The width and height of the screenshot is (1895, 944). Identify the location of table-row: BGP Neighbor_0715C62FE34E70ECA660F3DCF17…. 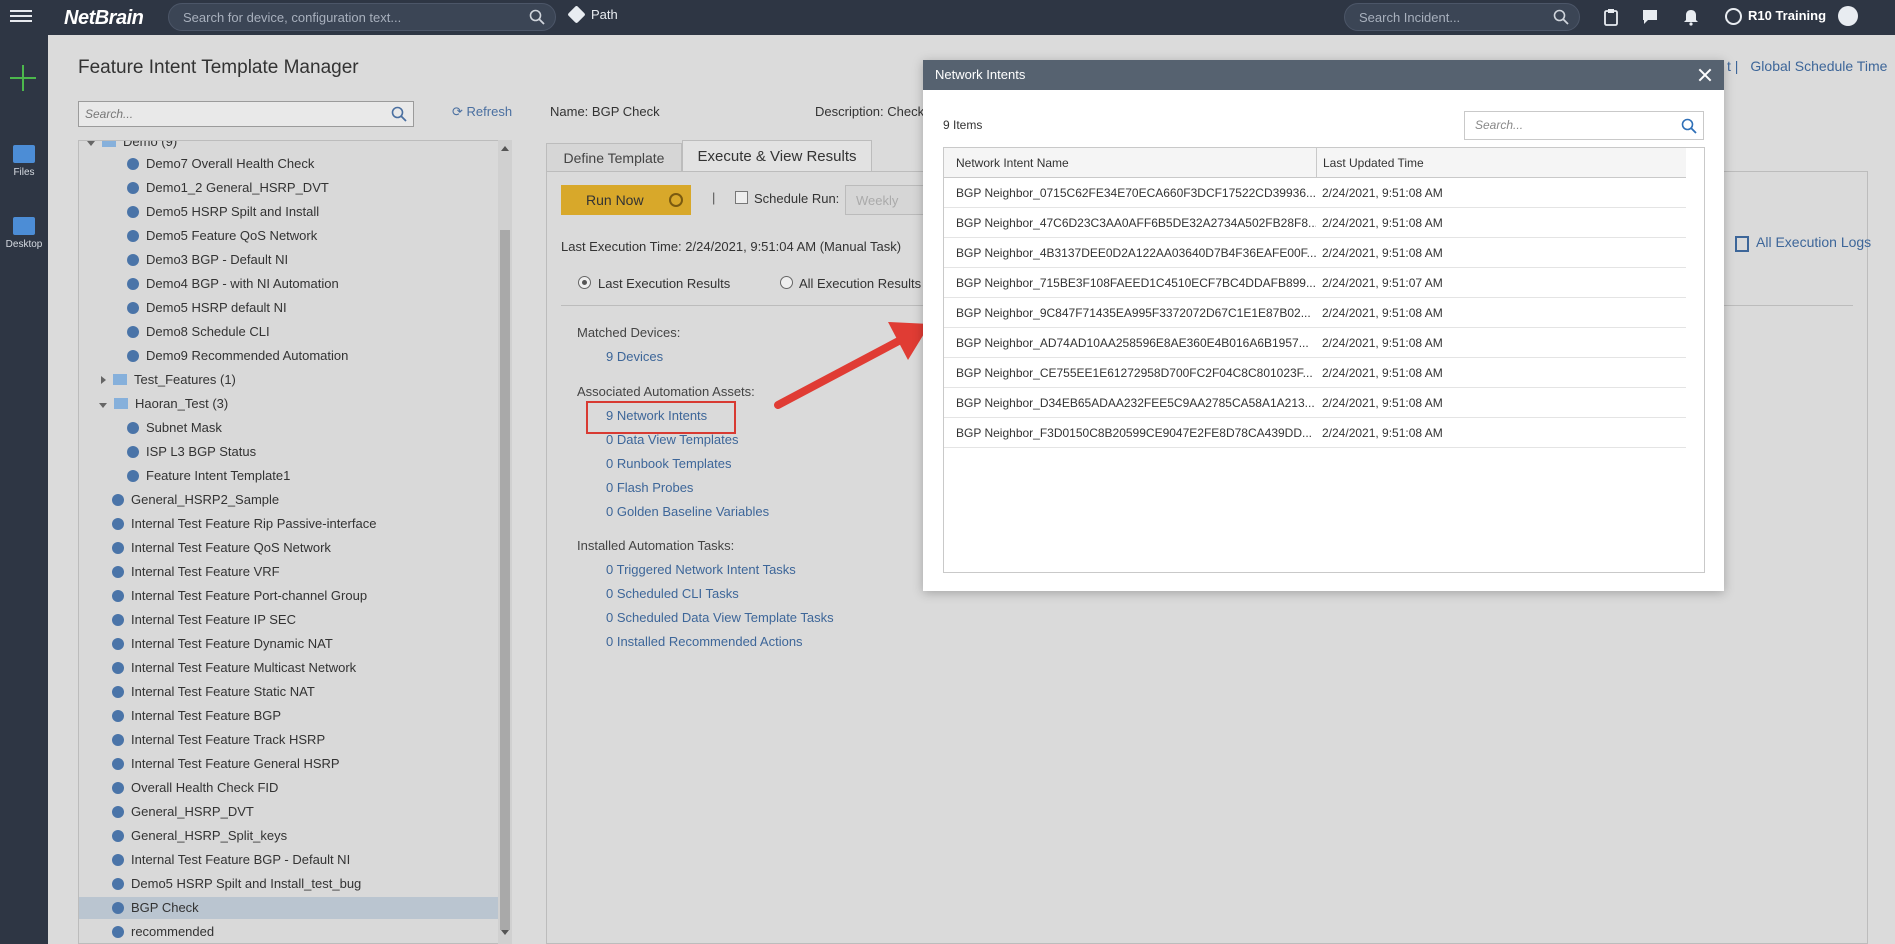
(1315, 193).